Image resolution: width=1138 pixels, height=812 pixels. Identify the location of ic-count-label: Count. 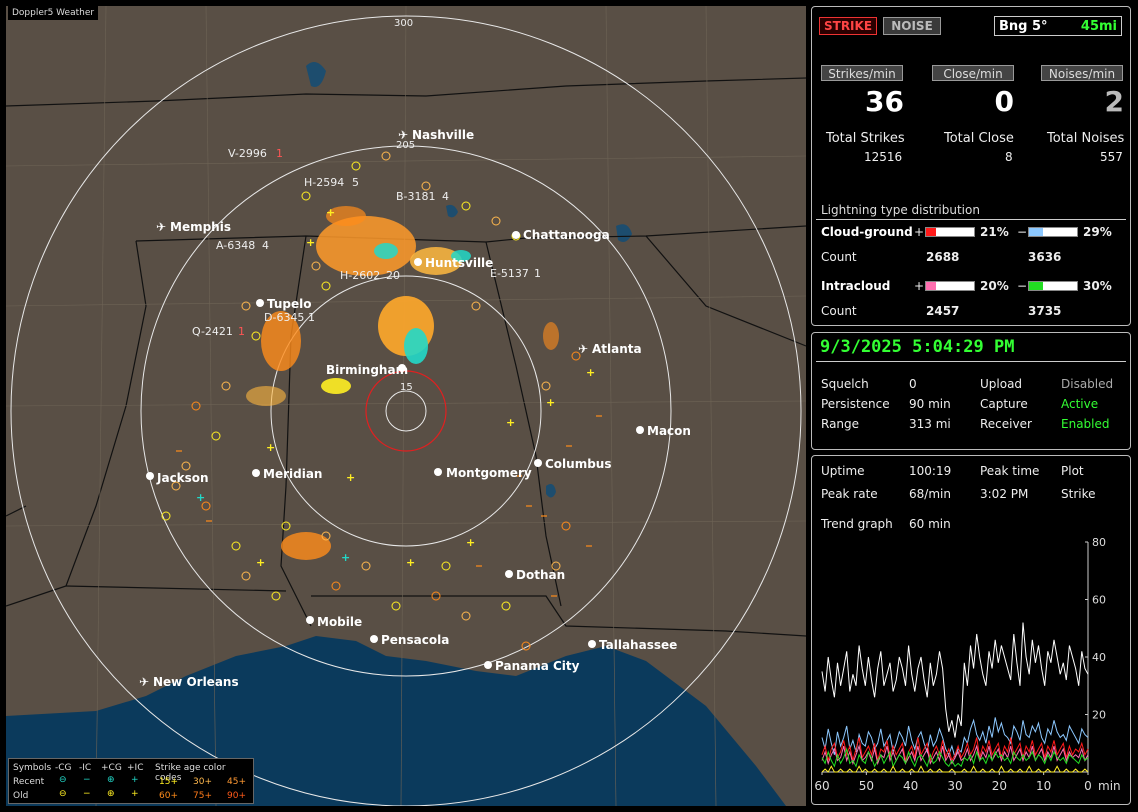
(839, 311).